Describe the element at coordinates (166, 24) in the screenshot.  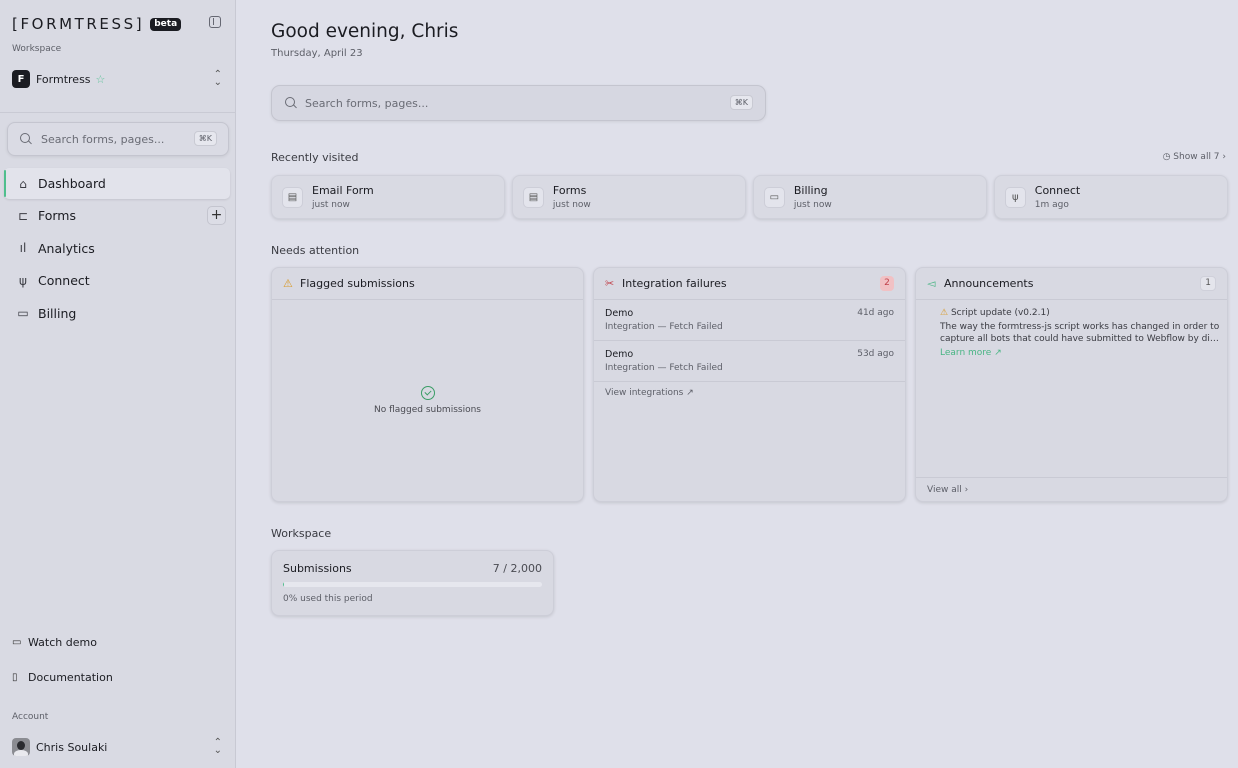
I see `beta-badge: beta` at that location.